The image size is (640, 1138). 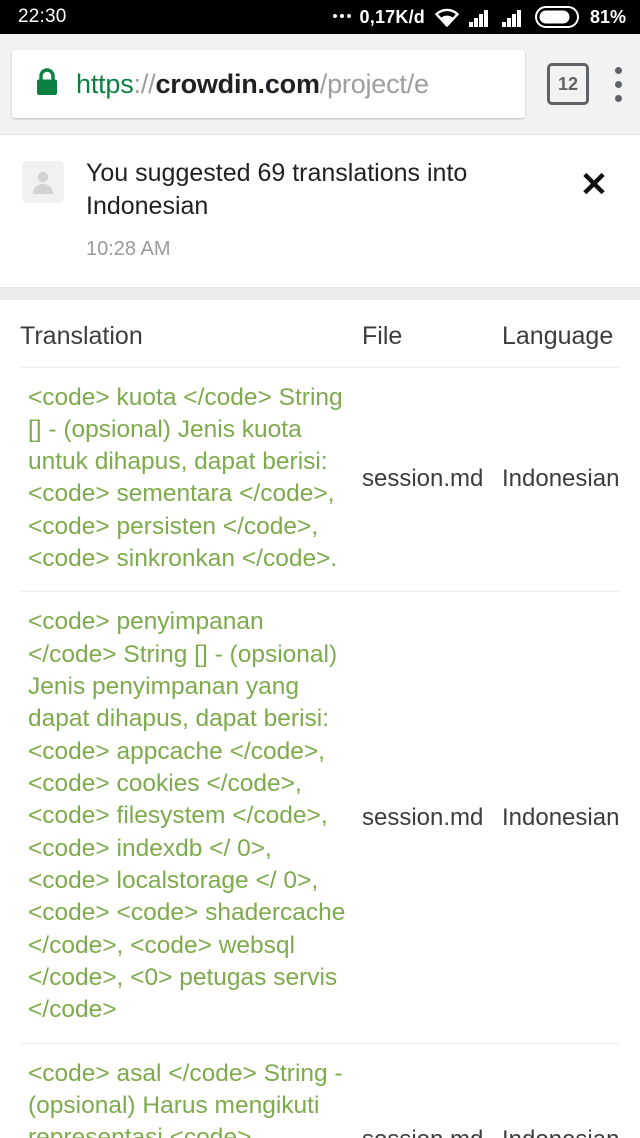 What do you see at coordinates (607, 16) in the screenshot?
I see `battery-percent-label: 81%` at bounding box center [607, 16].